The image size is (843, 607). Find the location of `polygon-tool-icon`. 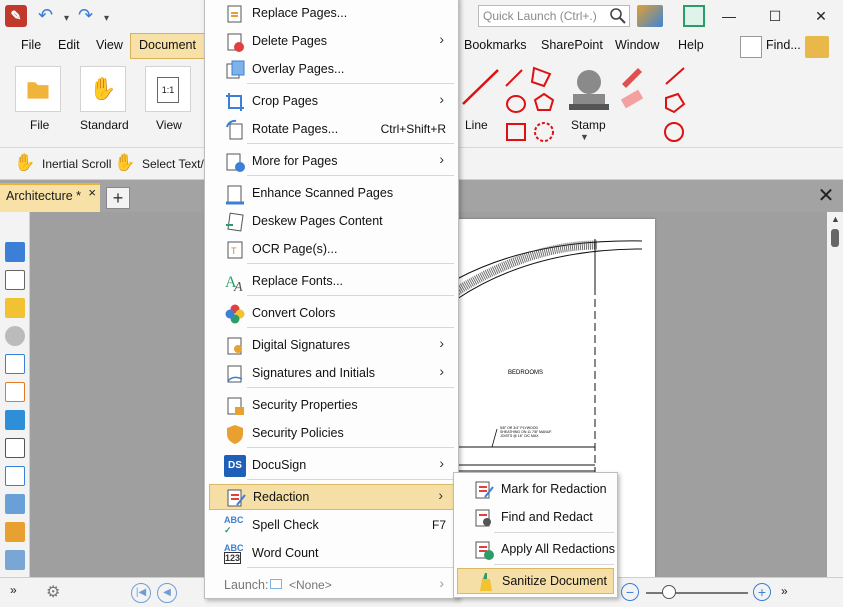

polygon-tool-icon is located at coordinates (541, 77).